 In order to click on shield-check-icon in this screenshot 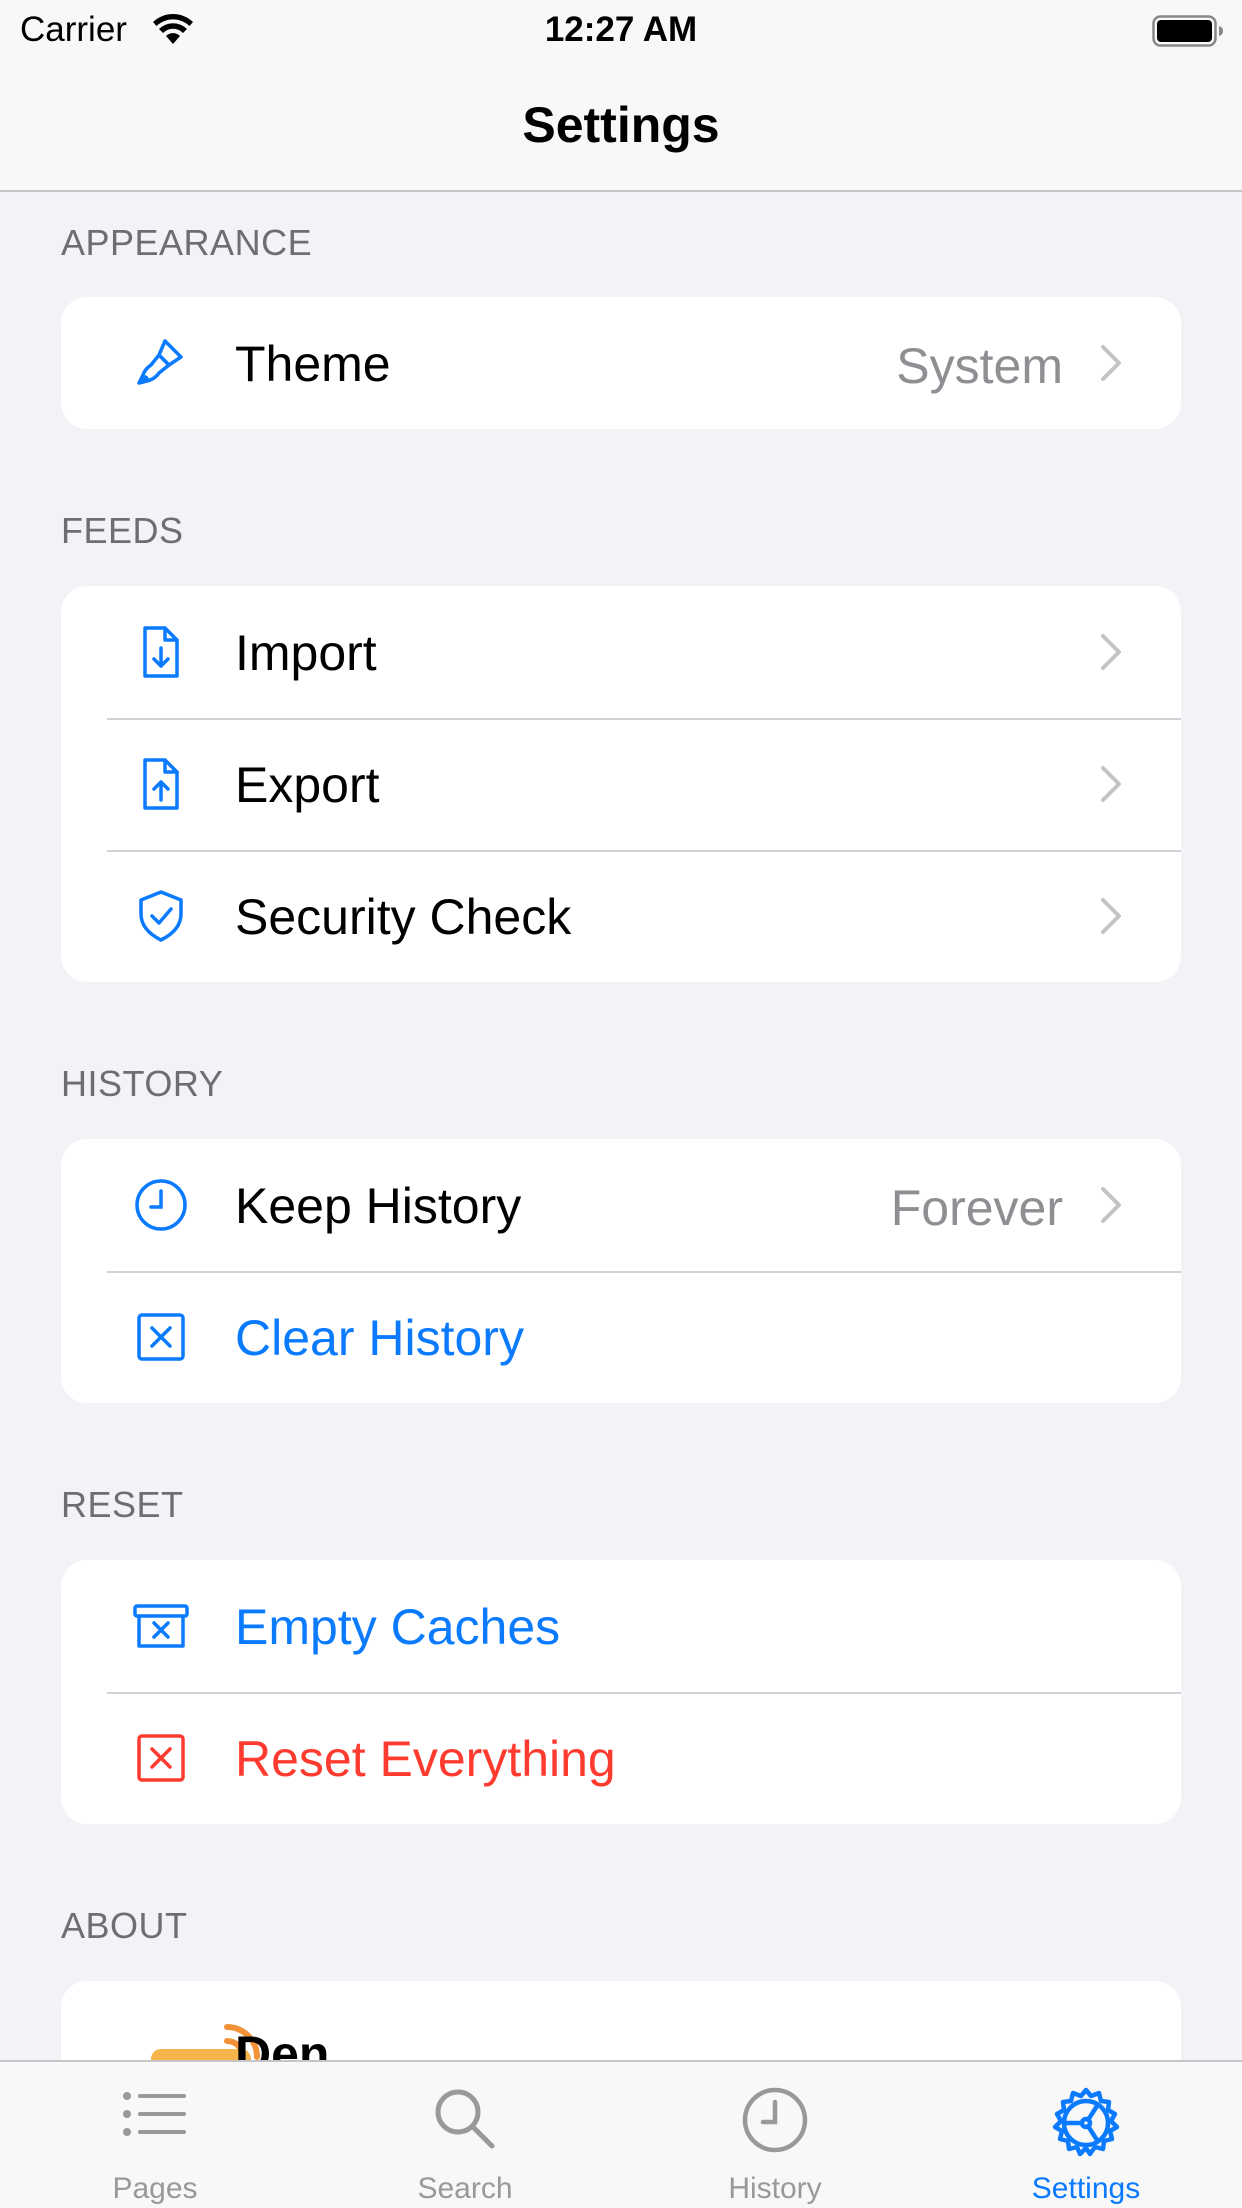, I will do `click(161, 916)`.